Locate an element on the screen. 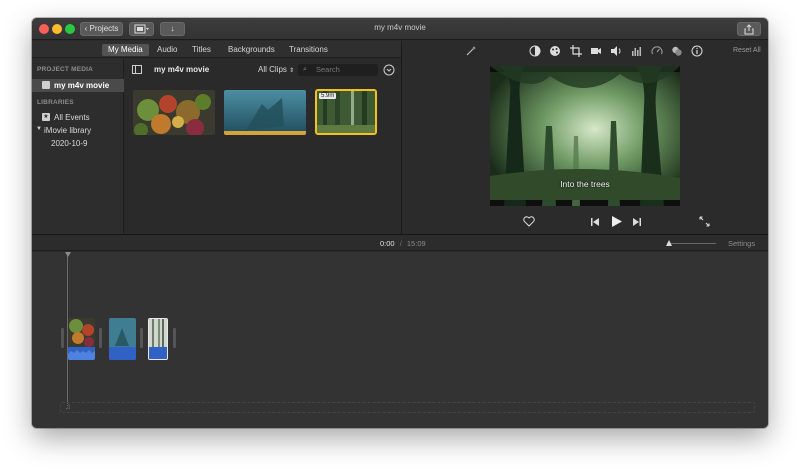 The width and height of the screenshot is (800, 472). stabilization-icon is located at coordinates (596, 51).